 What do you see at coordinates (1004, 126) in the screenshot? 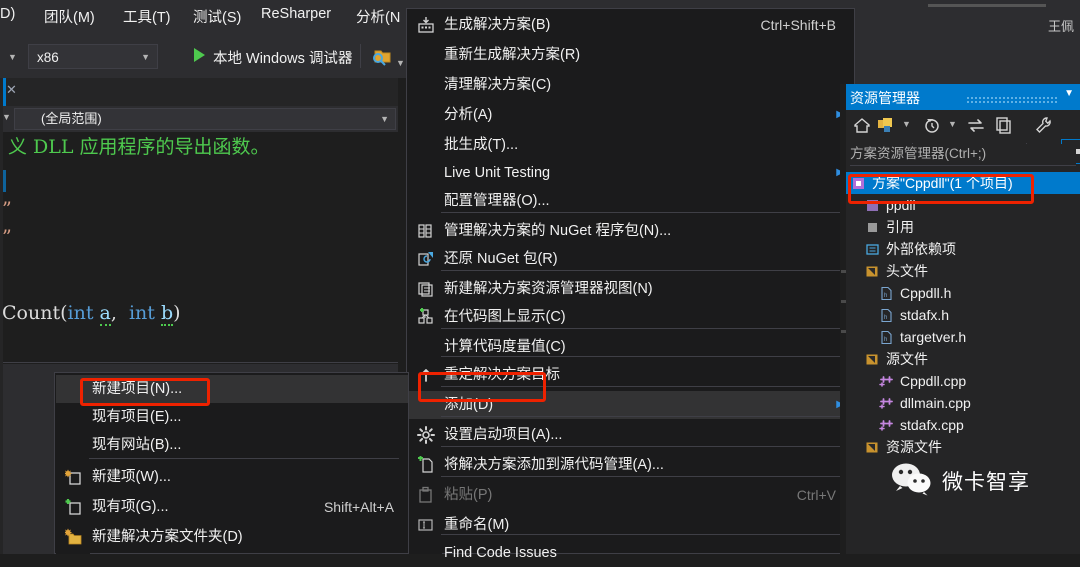
I see `show-all-files-icon` at bounding box center [1004, 126].